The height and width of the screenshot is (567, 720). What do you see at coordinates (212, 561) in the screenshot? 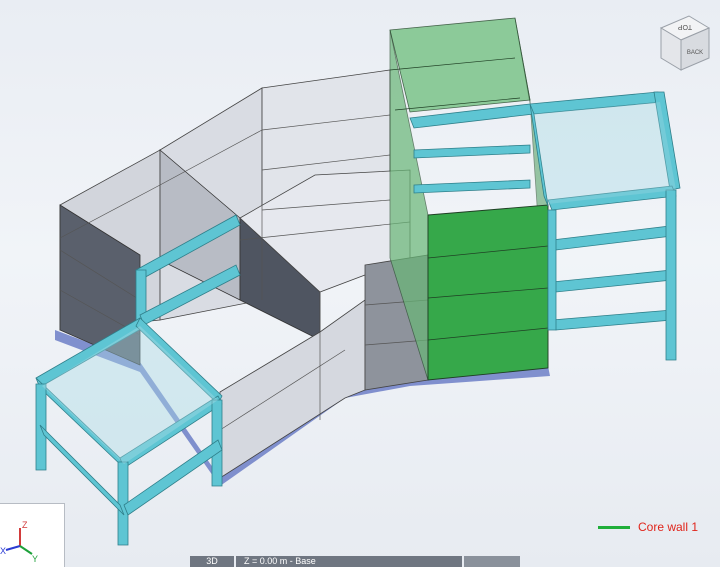
I see `view-mode-indicator: 3D` at bounding box center [212, 561].